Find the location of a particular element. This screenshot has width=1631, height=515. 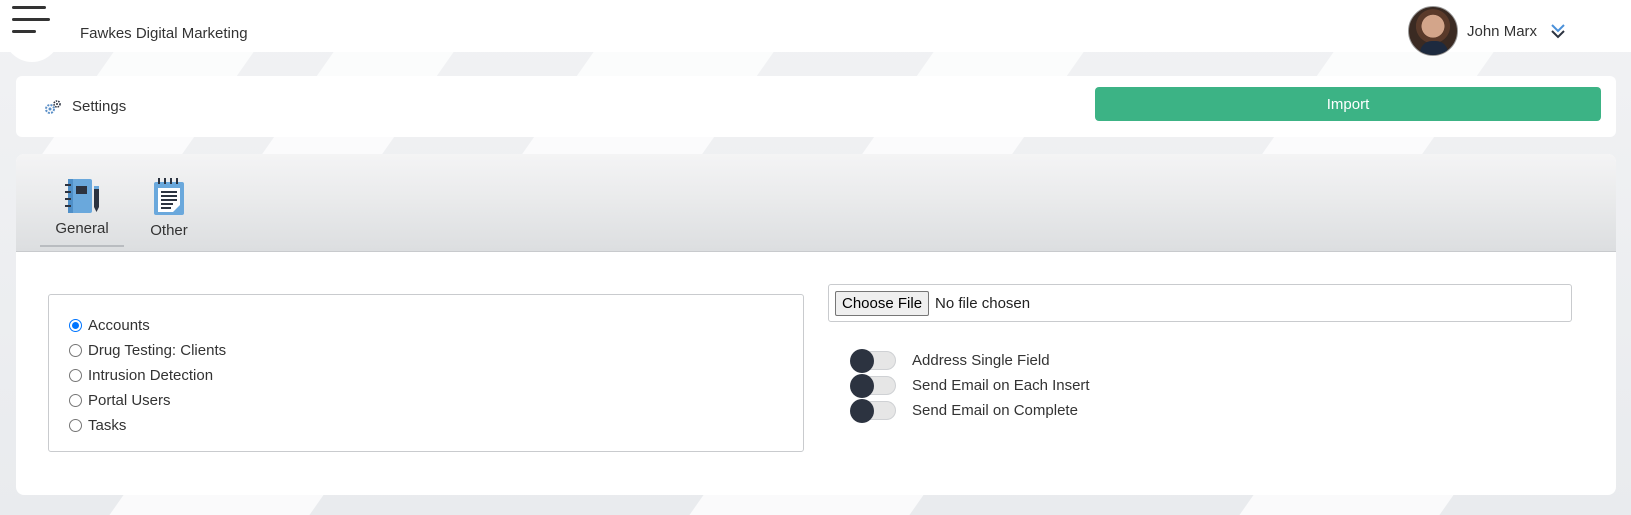

page-title: Settings is located at coordinates (85, 106).